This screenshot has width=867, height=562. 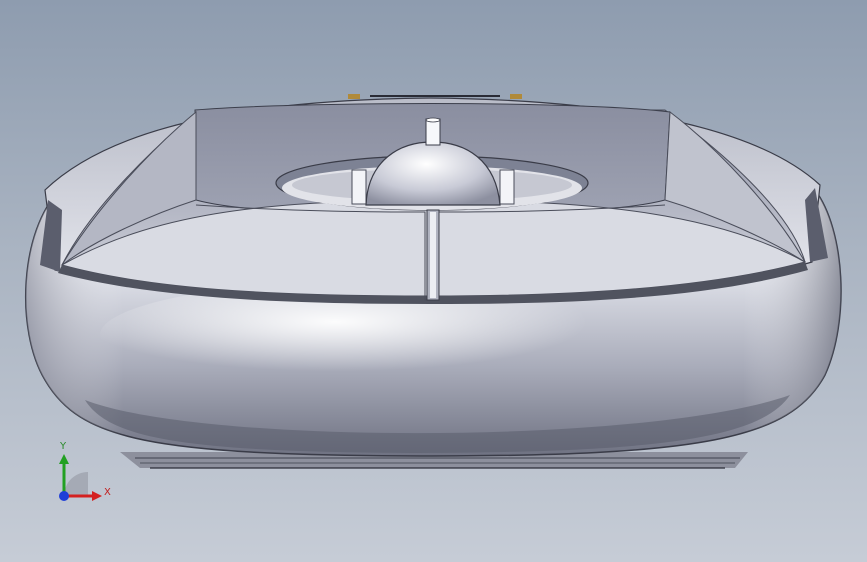 I want to click on y-axis-label: Y, so click(x=63, y=446).